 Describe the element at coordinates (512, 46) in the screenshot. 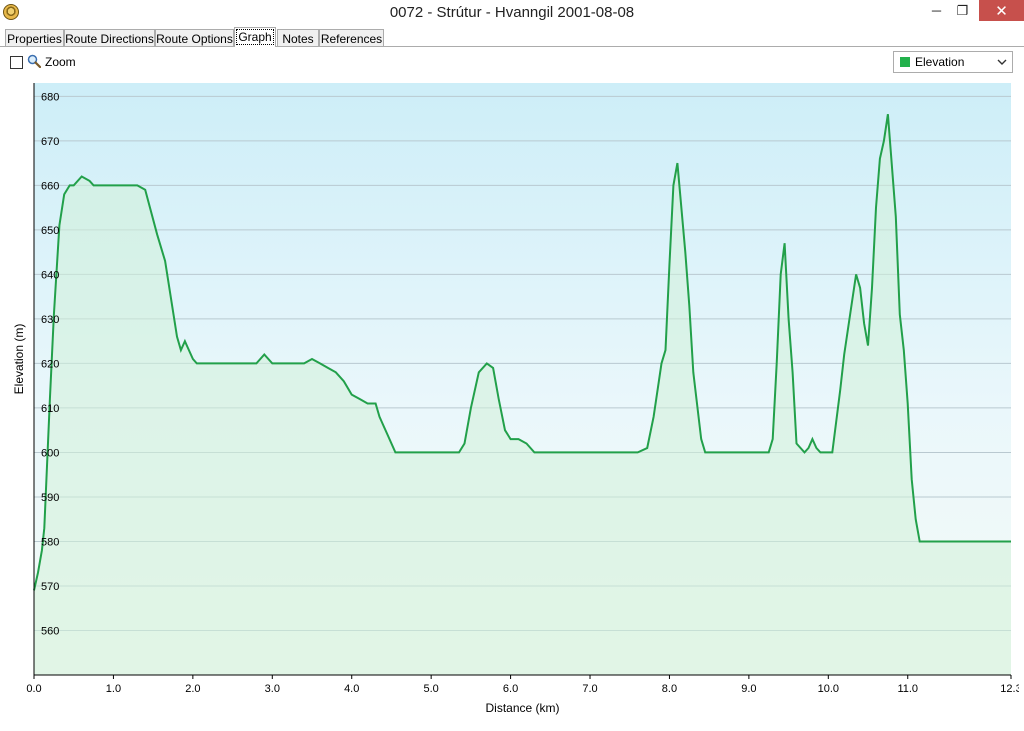

I see `tab-divider` at that location.